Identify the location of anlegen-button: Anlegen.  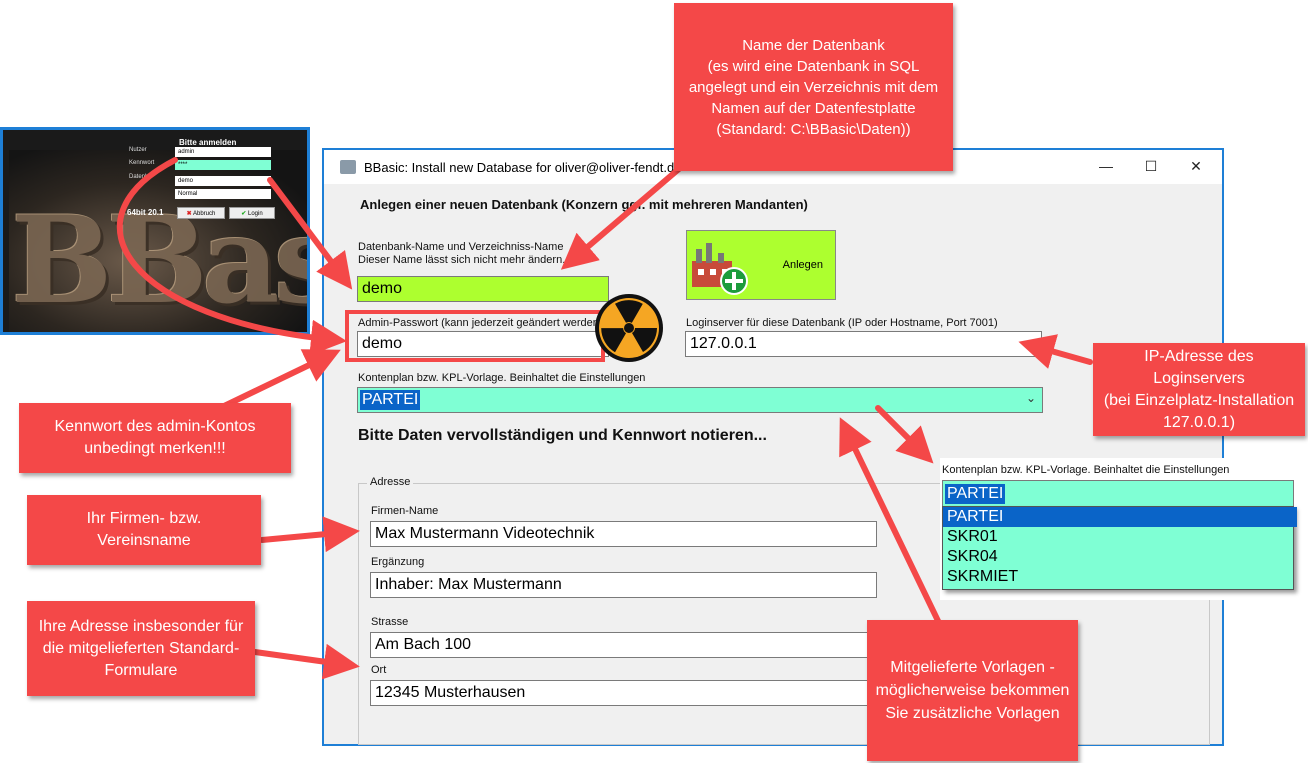
(761, 265).